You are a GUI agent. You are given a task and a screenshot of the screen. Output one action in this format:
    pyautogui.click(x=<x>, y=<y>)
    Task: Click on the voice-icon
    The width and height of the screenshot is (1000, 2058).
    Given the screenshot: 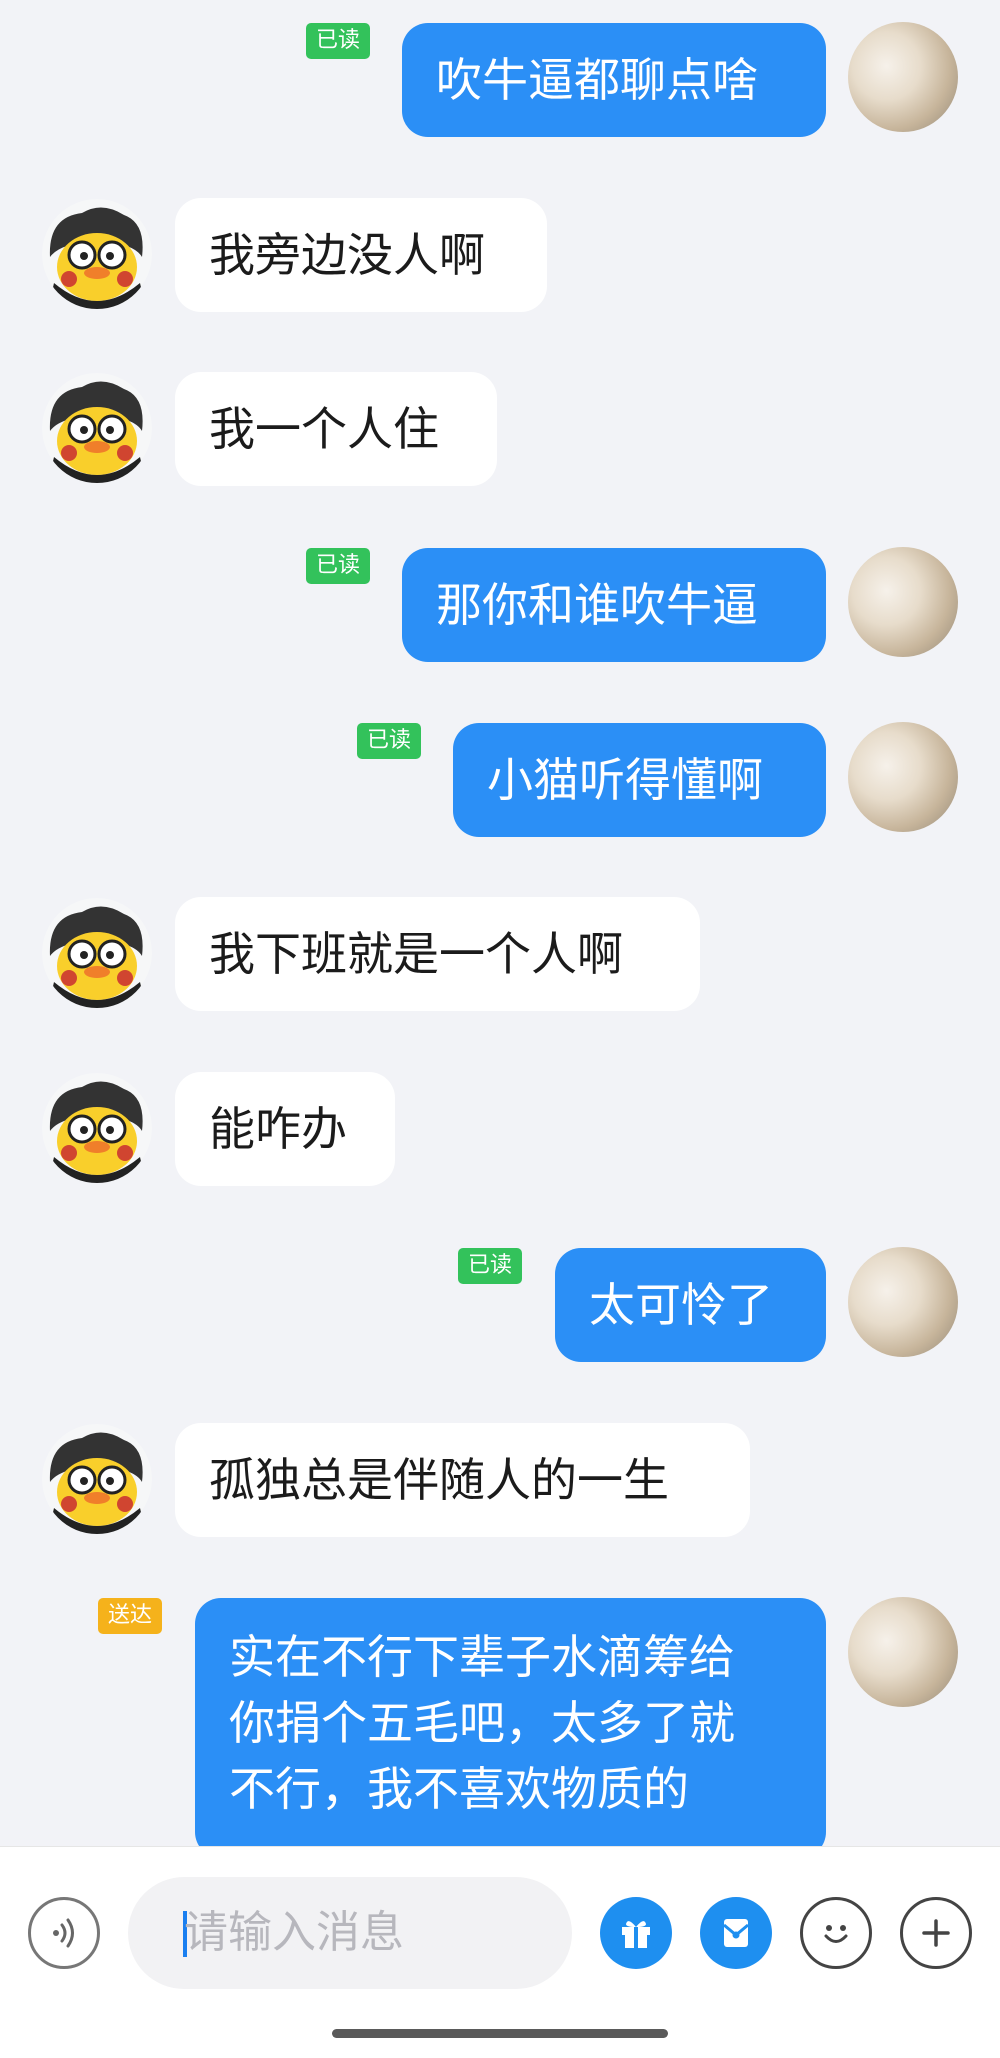 What is the action you would take?
    pyautogui.click(x=64, y=1933)
    